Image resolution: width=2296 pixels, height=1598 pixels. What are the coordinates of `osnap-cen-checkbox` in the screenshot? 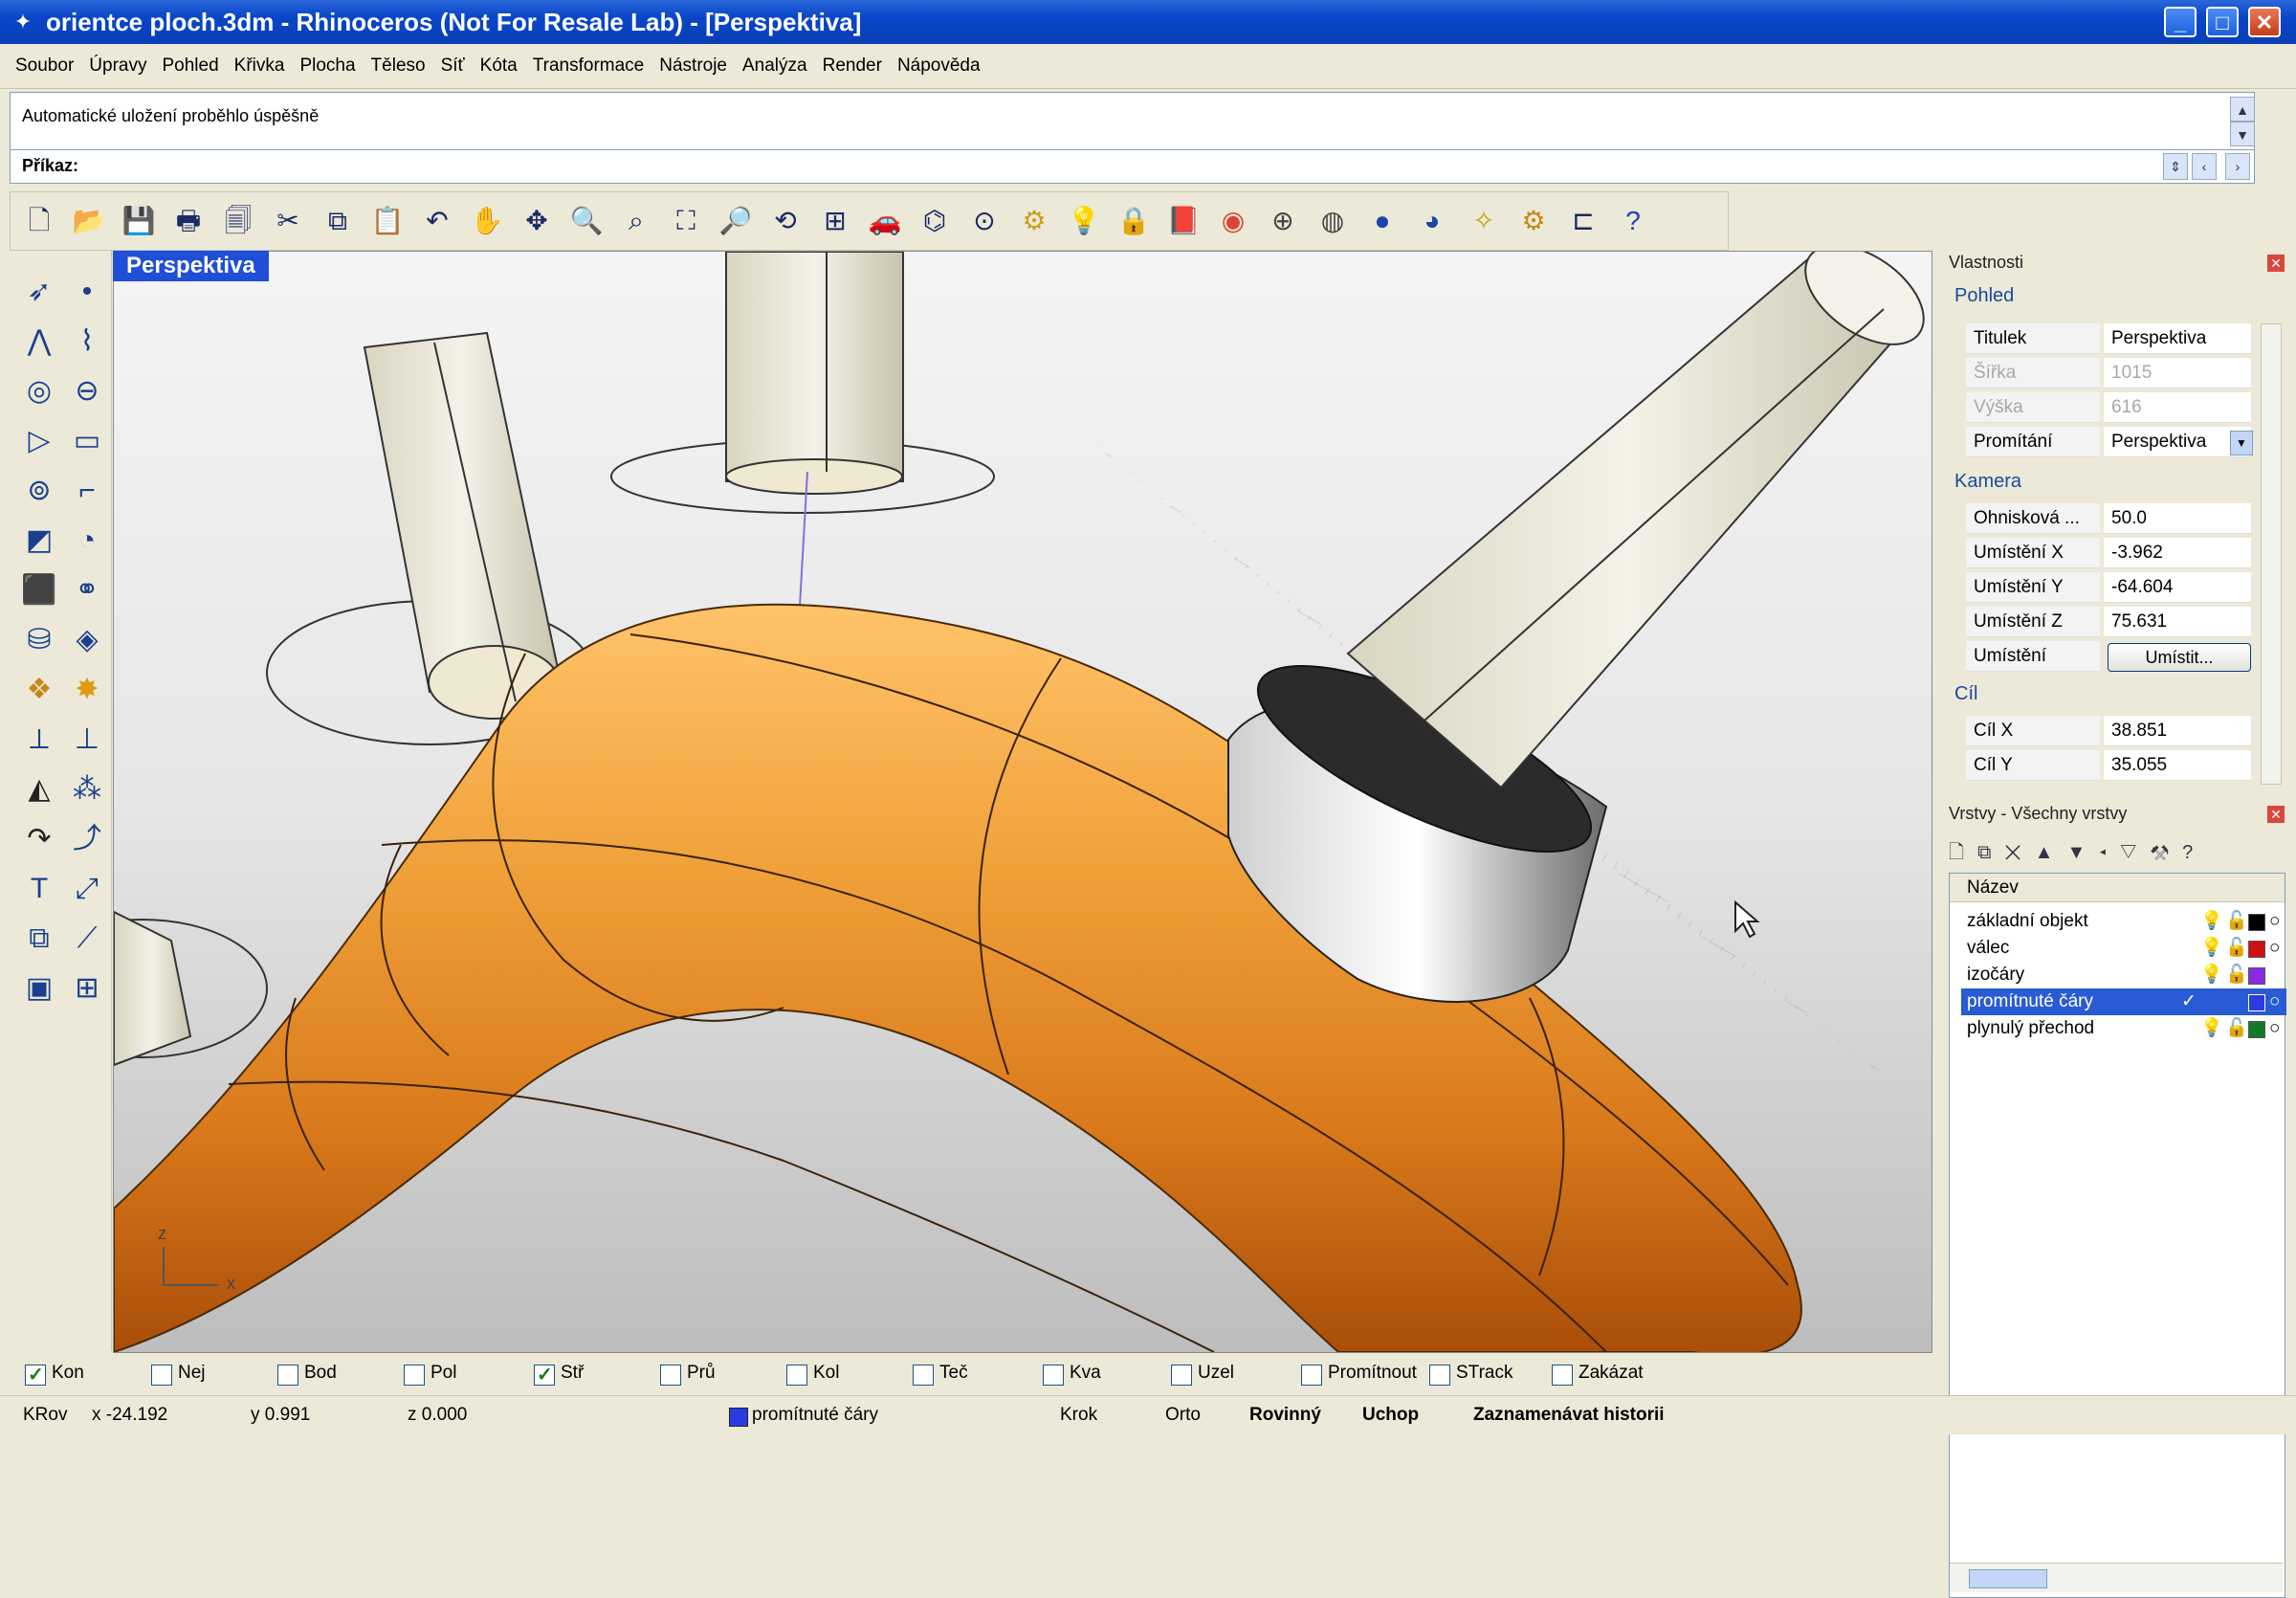 It's located at (544, 1375).